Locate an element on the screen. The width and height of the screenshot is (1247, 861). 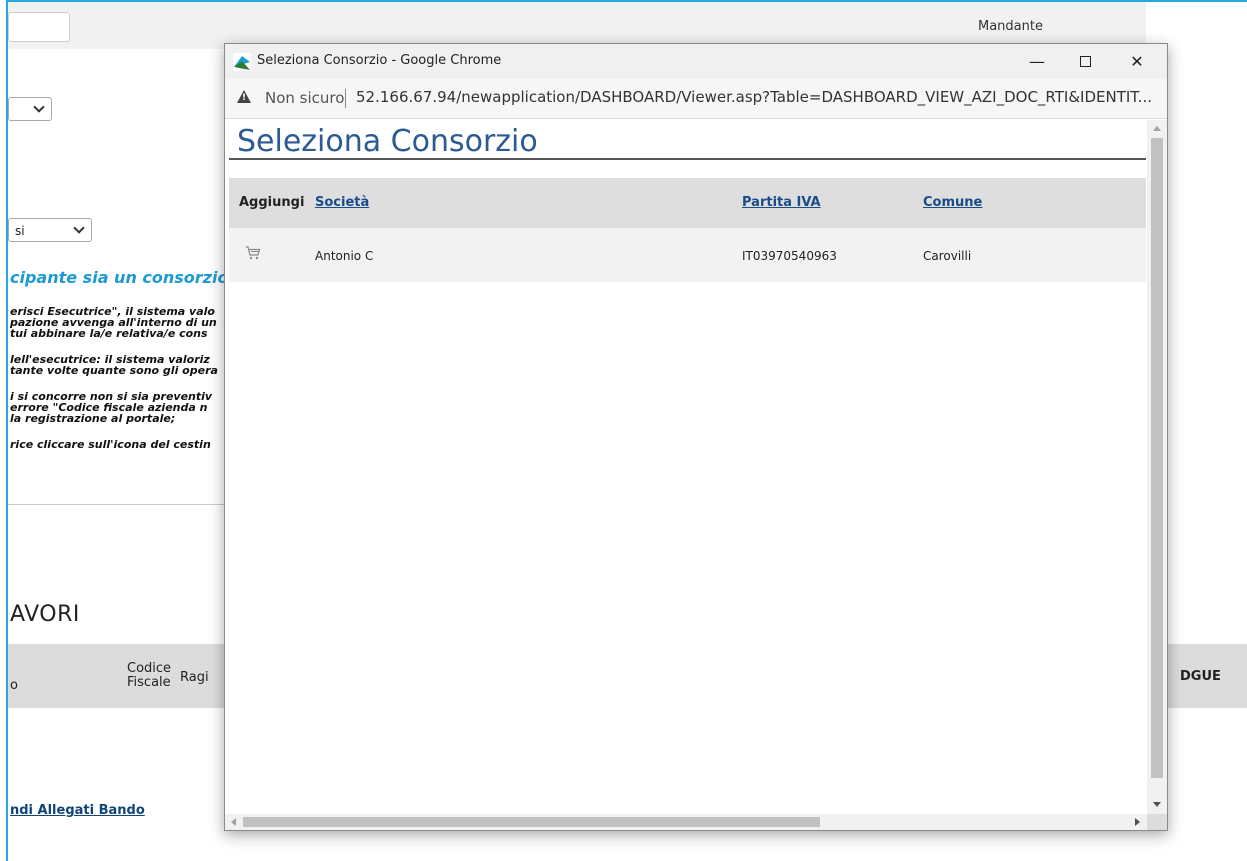
cell-partita-iva: IT03970540963 is located at coordinates (789, 256).